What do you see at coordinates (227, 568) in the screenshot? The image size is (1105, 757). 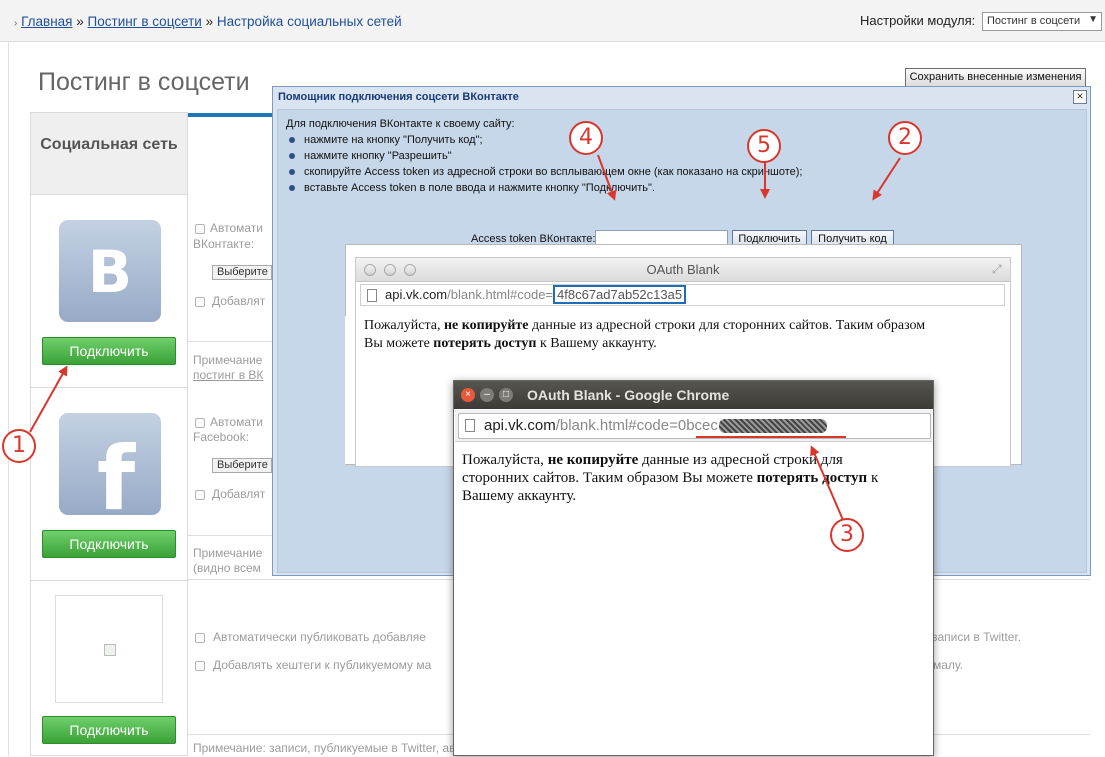 I see `fb-note-line2: (видно всем` at bounding box center [227, 568].